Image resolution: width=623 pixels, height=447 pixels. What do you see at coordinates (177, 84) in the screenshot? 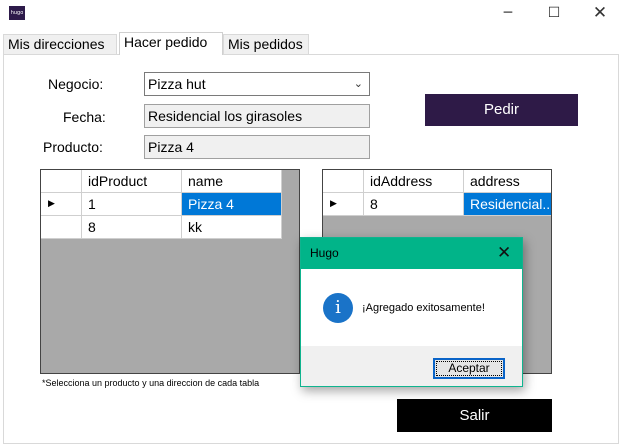
I see `negocio-value: Pizza hut` at bounding box center [177, 84].